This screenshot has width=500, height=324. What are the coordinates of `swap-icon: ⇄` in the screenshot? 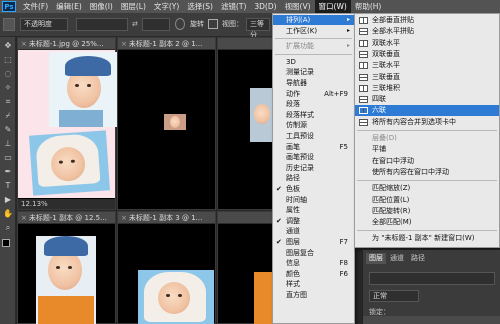 It's located at (135, 24).